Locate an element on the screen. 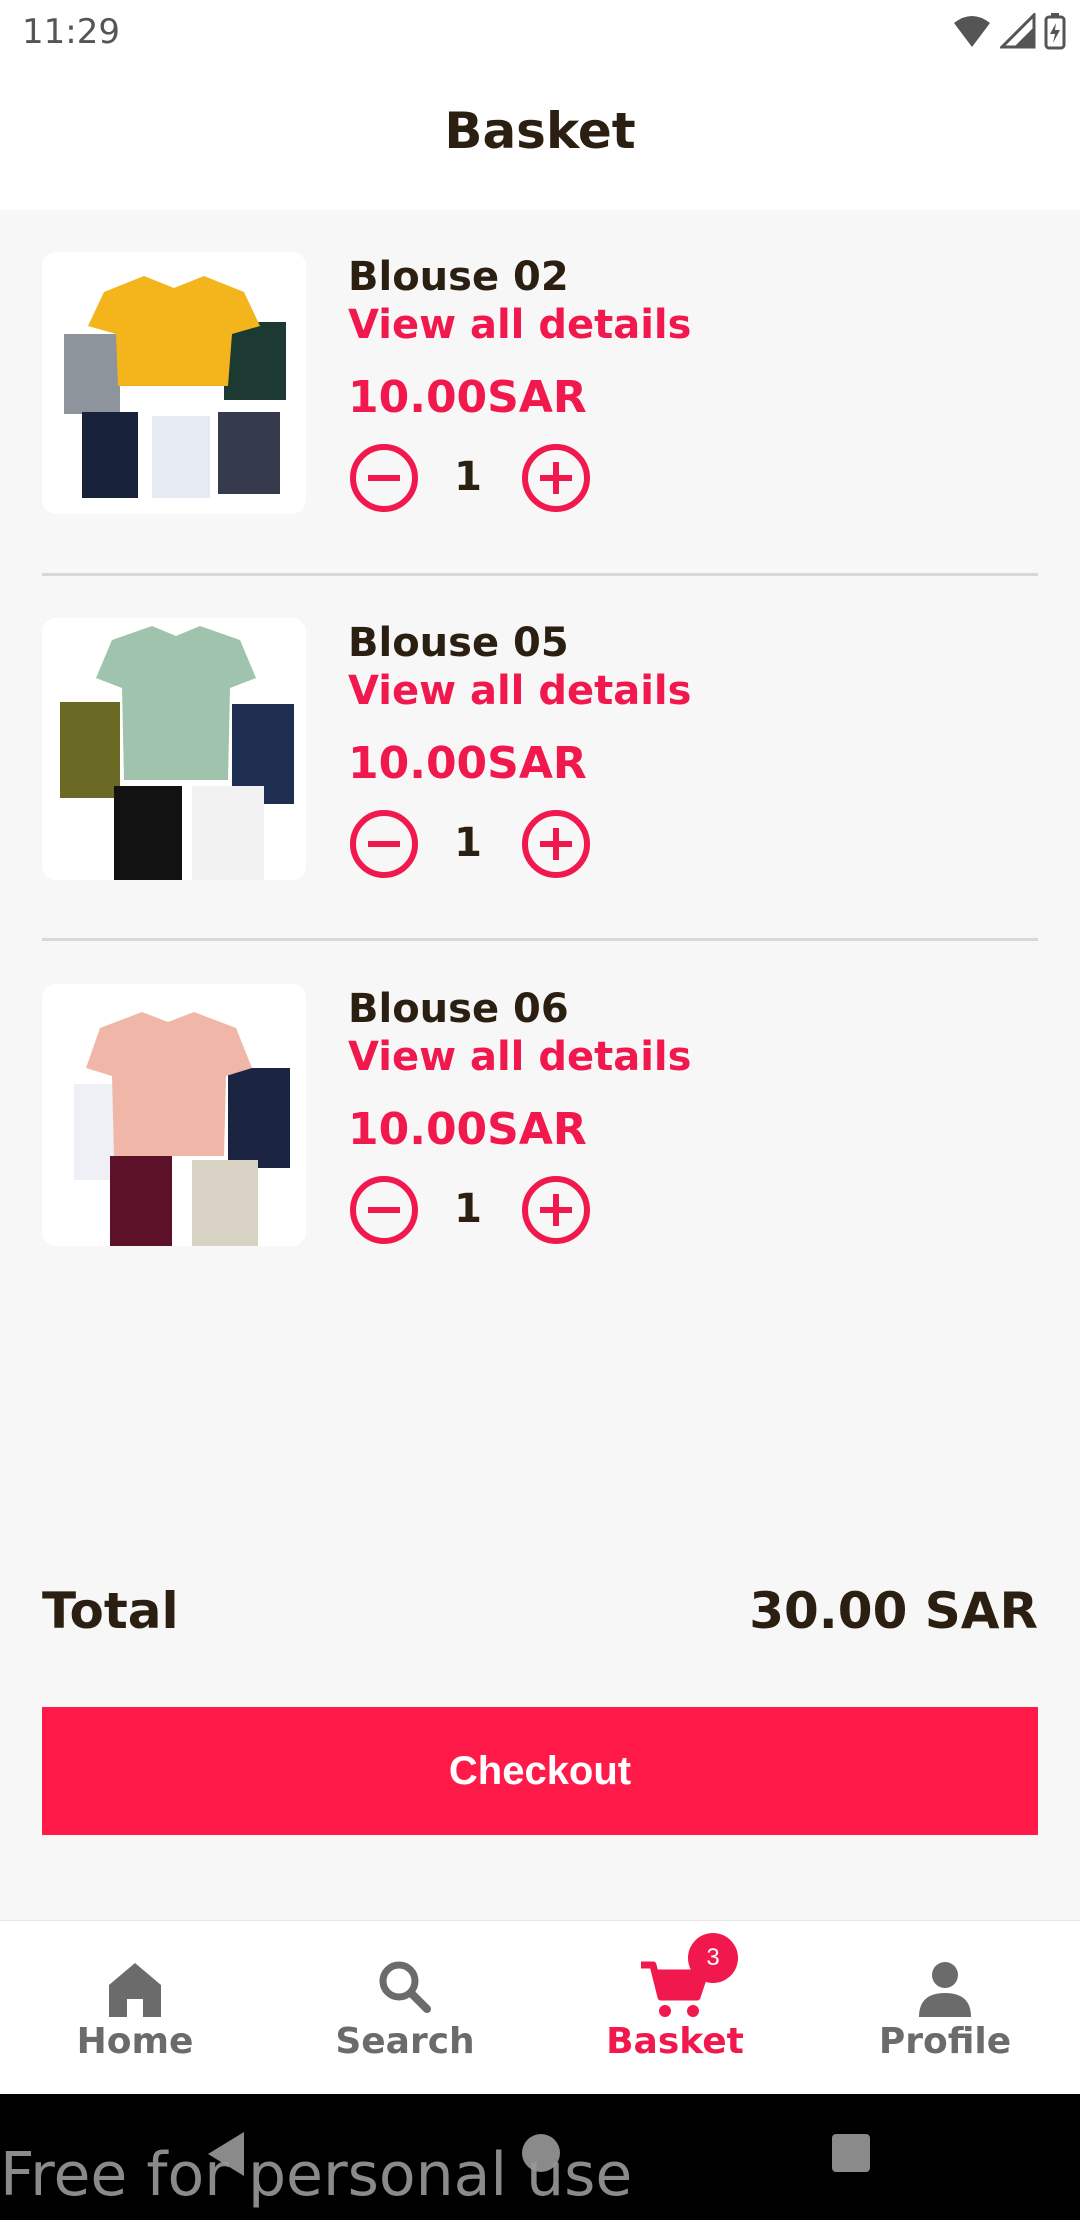  nav-item-profile: Profile is located at coordinates (945, 2008).